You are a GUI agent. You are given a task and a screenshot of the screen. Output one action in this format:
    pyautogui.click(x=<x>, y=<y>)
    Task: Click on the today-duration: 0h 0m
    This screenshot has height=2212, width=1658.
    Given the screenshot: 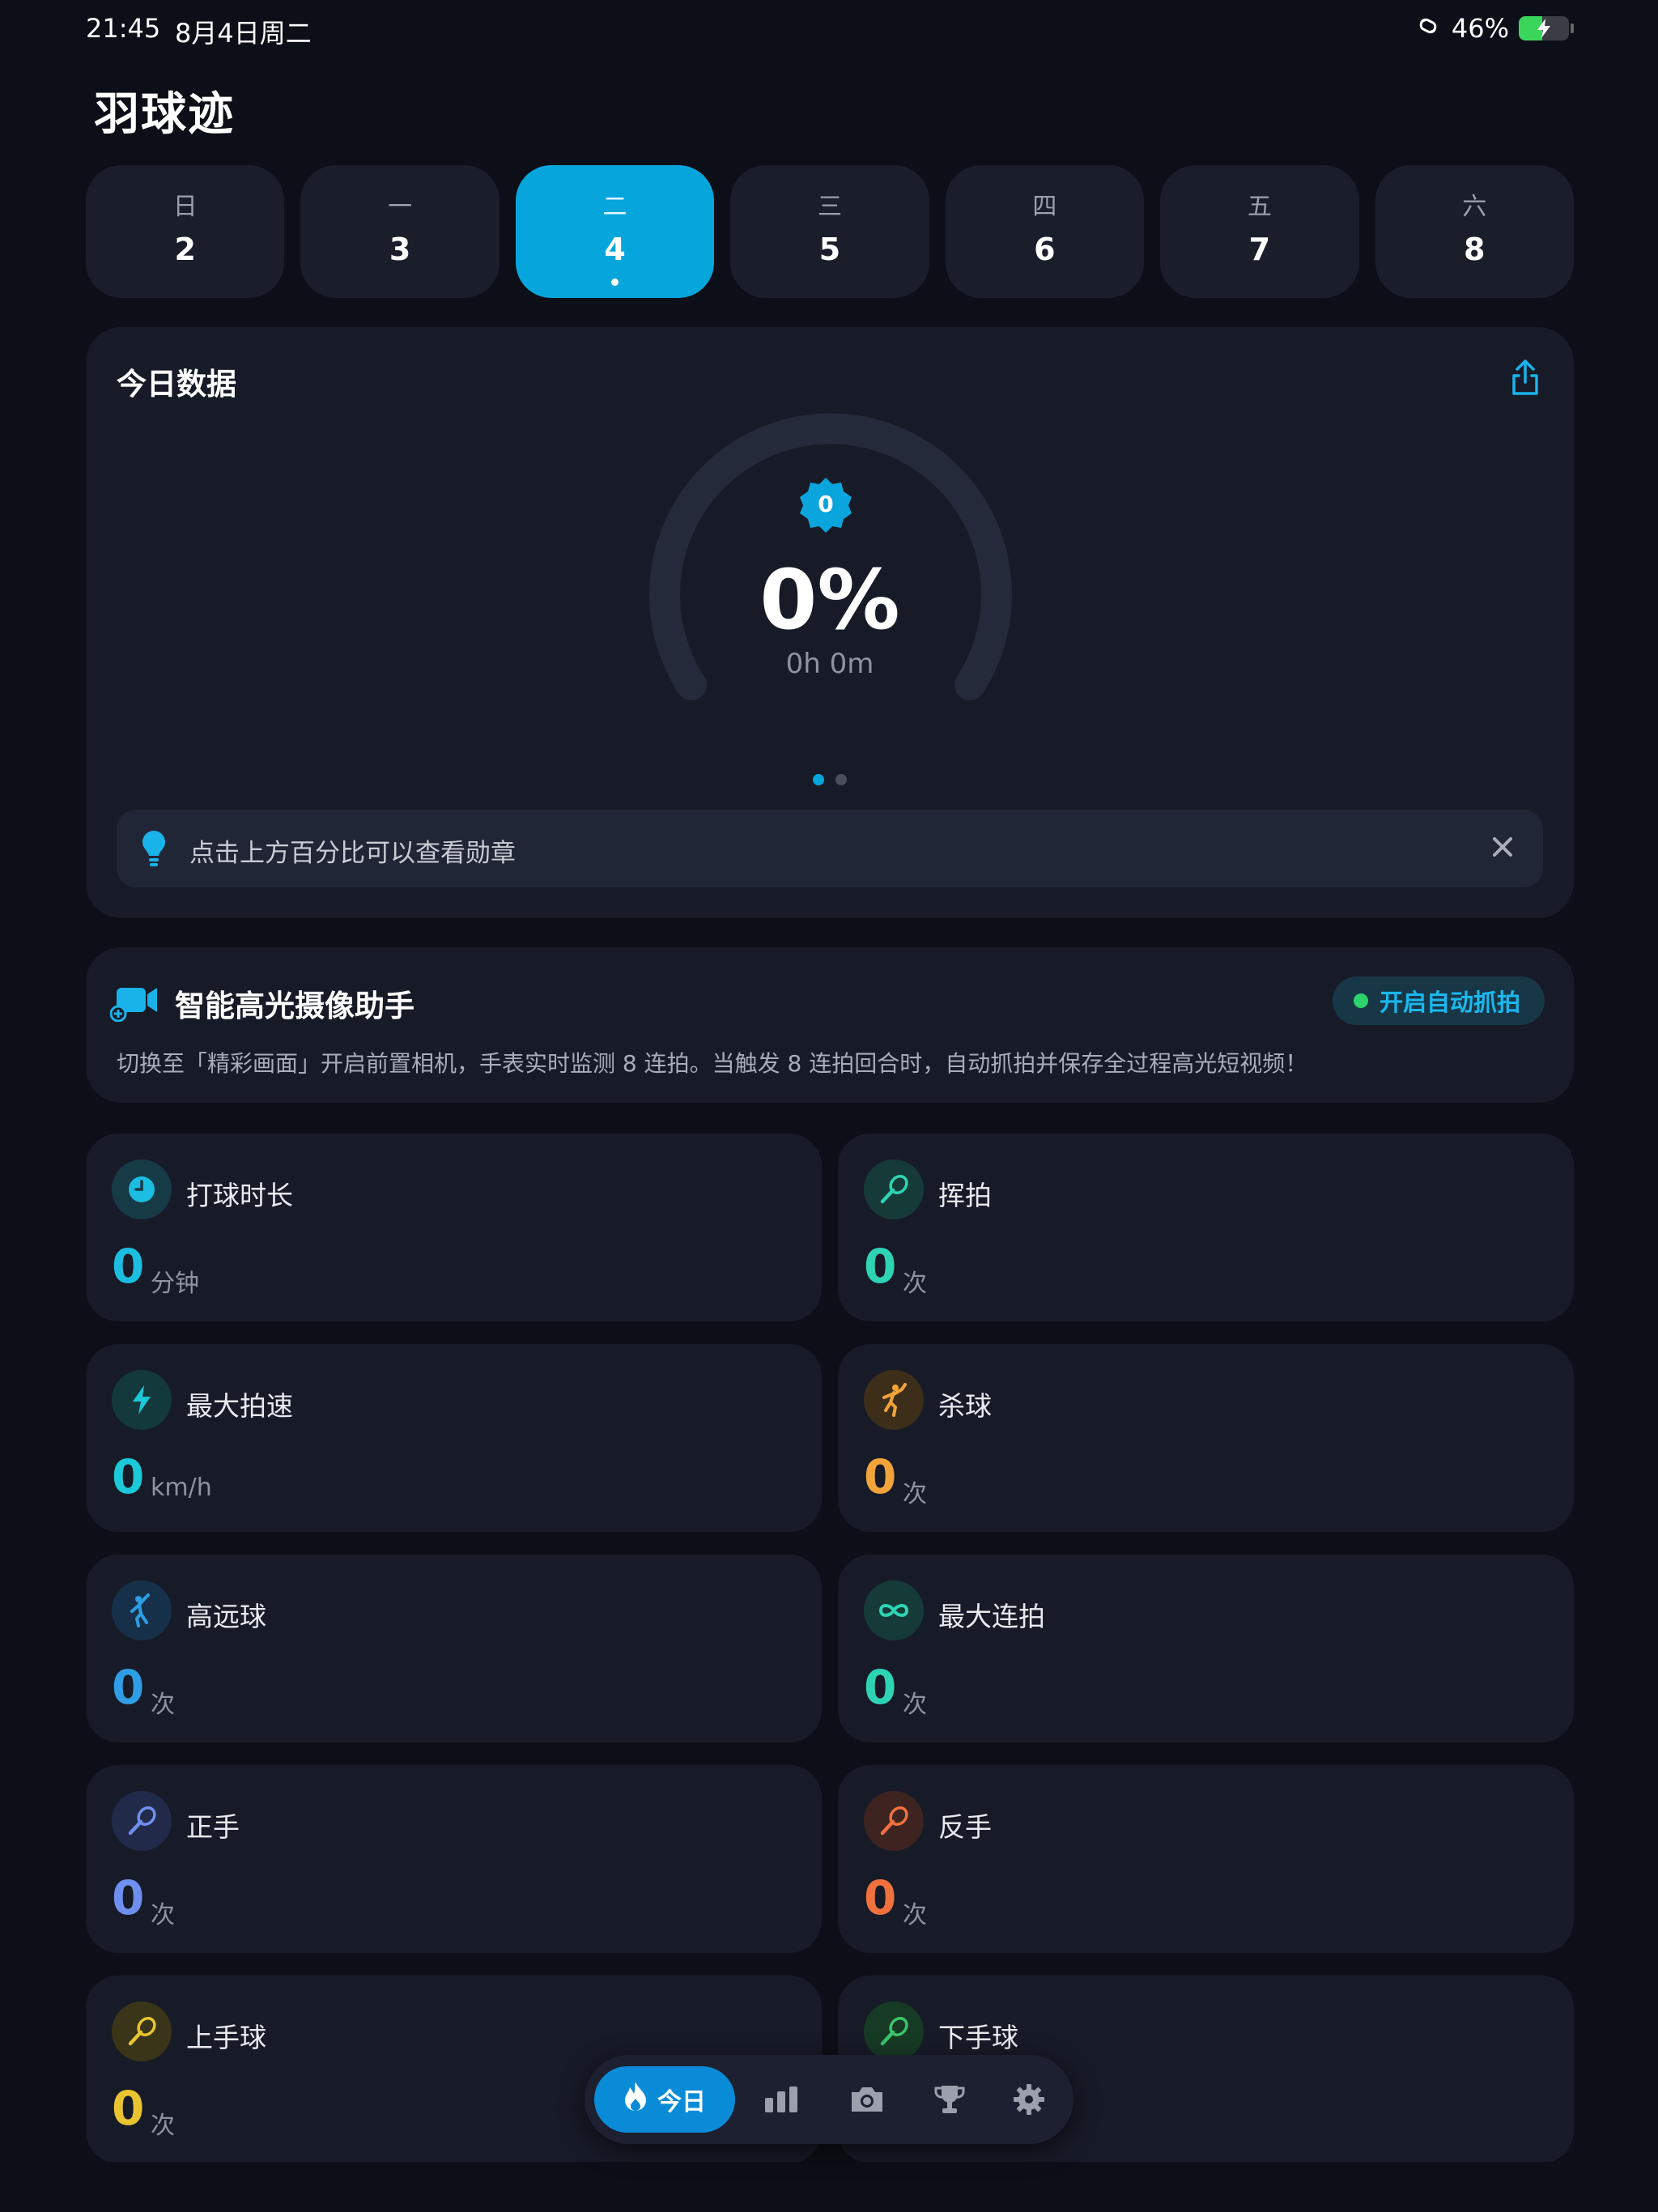 What is the action you would take?
    pyautogui.click(x=829, y=664)
    